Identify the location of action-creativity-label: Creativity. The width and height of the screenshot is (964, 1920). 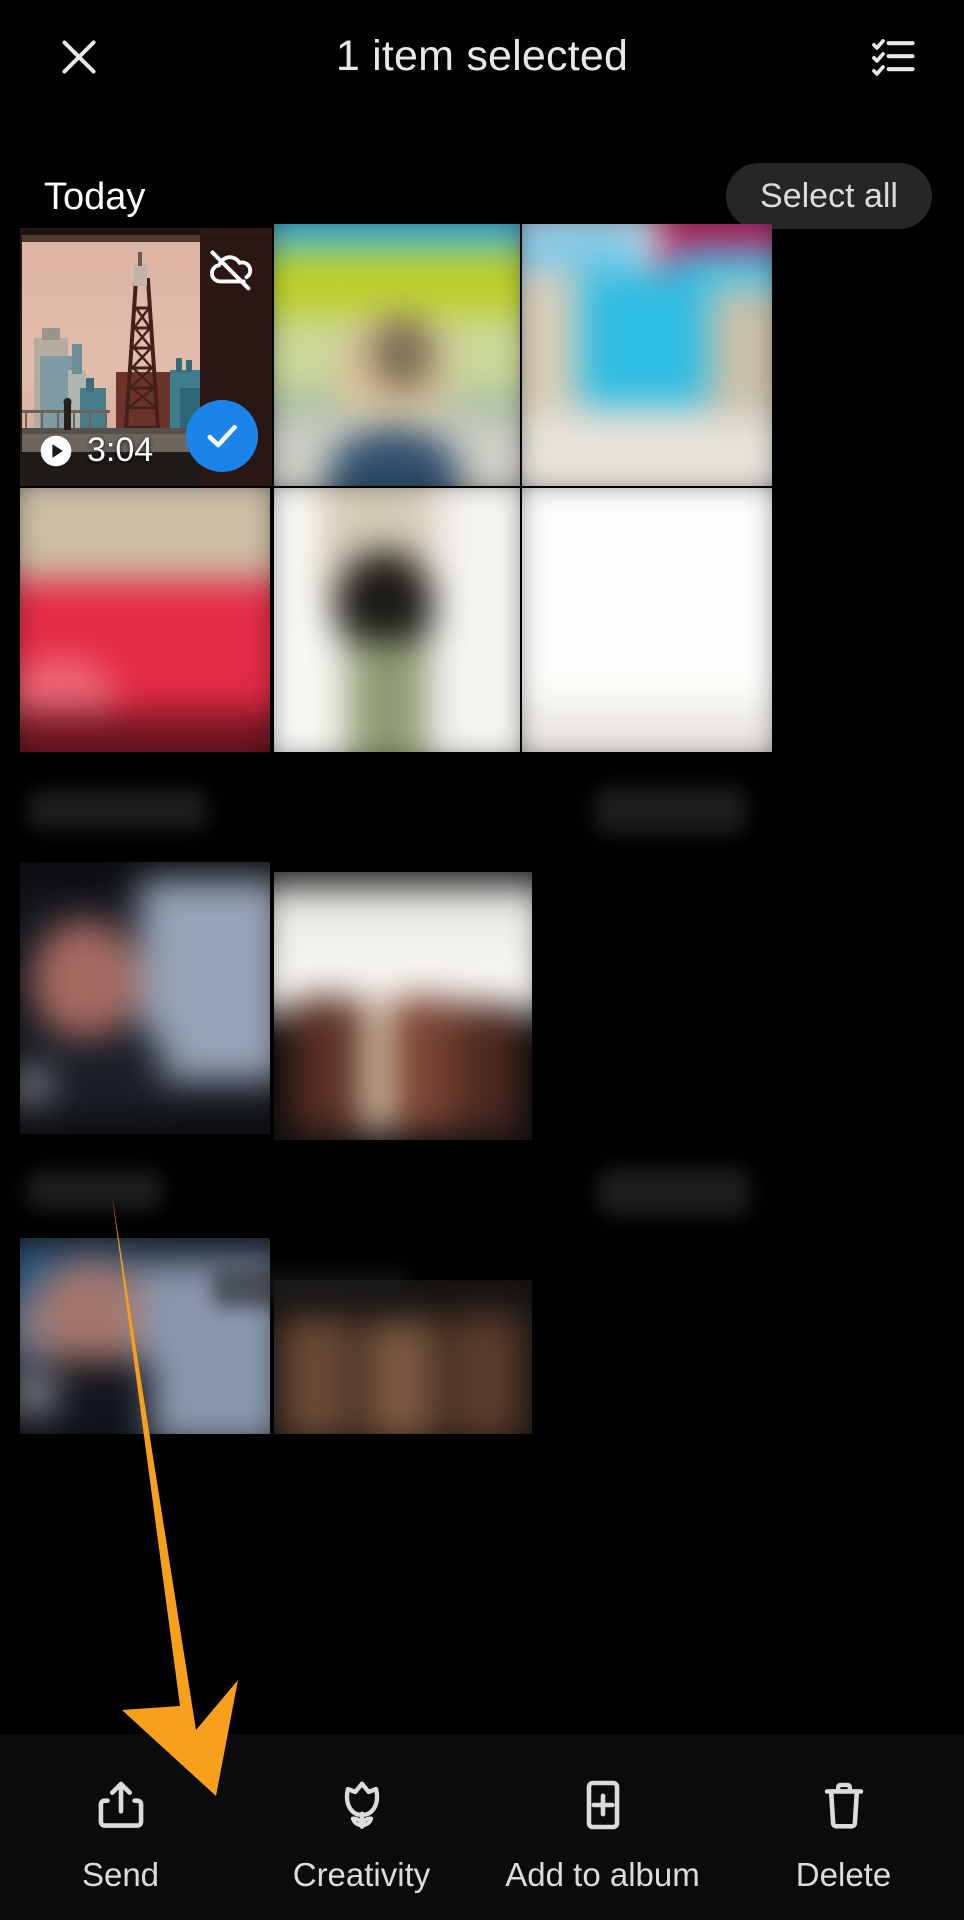
(361, 1874).